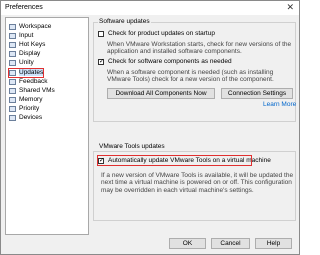 The image size is (320, 255). I want to click on connection-settings-button: Connection Settings, so click(257, 93).